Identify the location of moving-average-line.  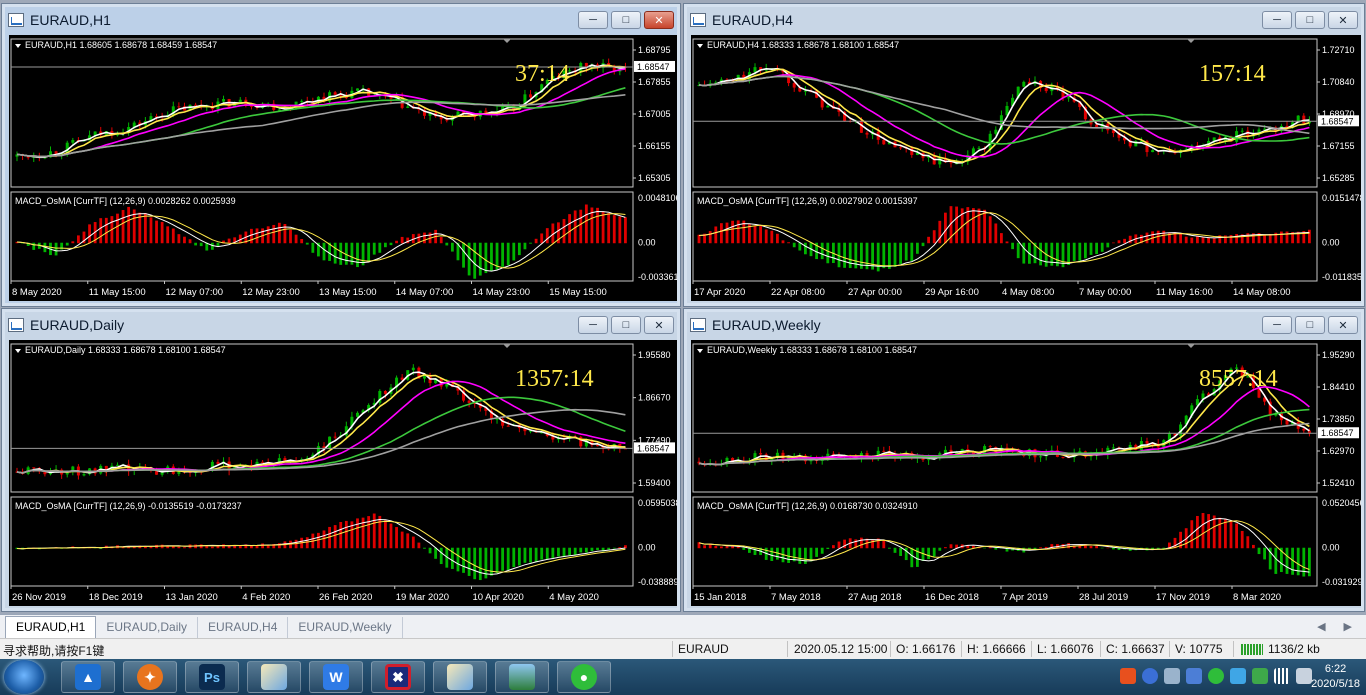
(321, 427).